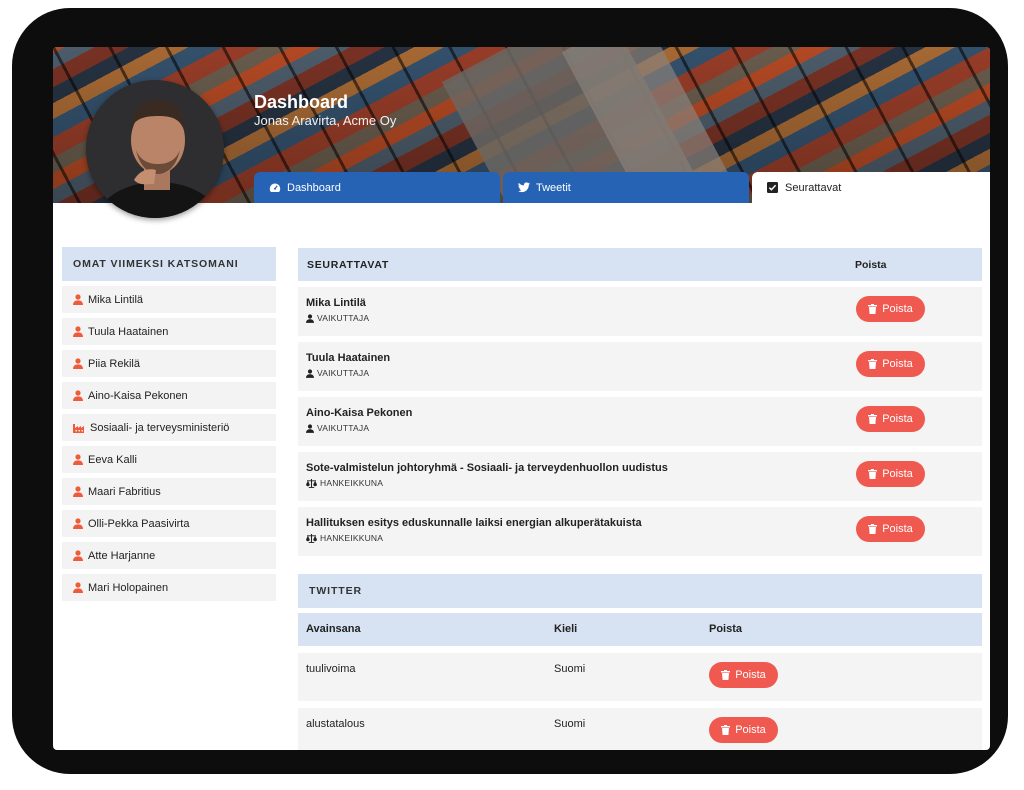  What do you see at coordinates (626, 187) in the screenshot?
I see `tab-tweetit: Tweetit` at bounding box center [626, 187].